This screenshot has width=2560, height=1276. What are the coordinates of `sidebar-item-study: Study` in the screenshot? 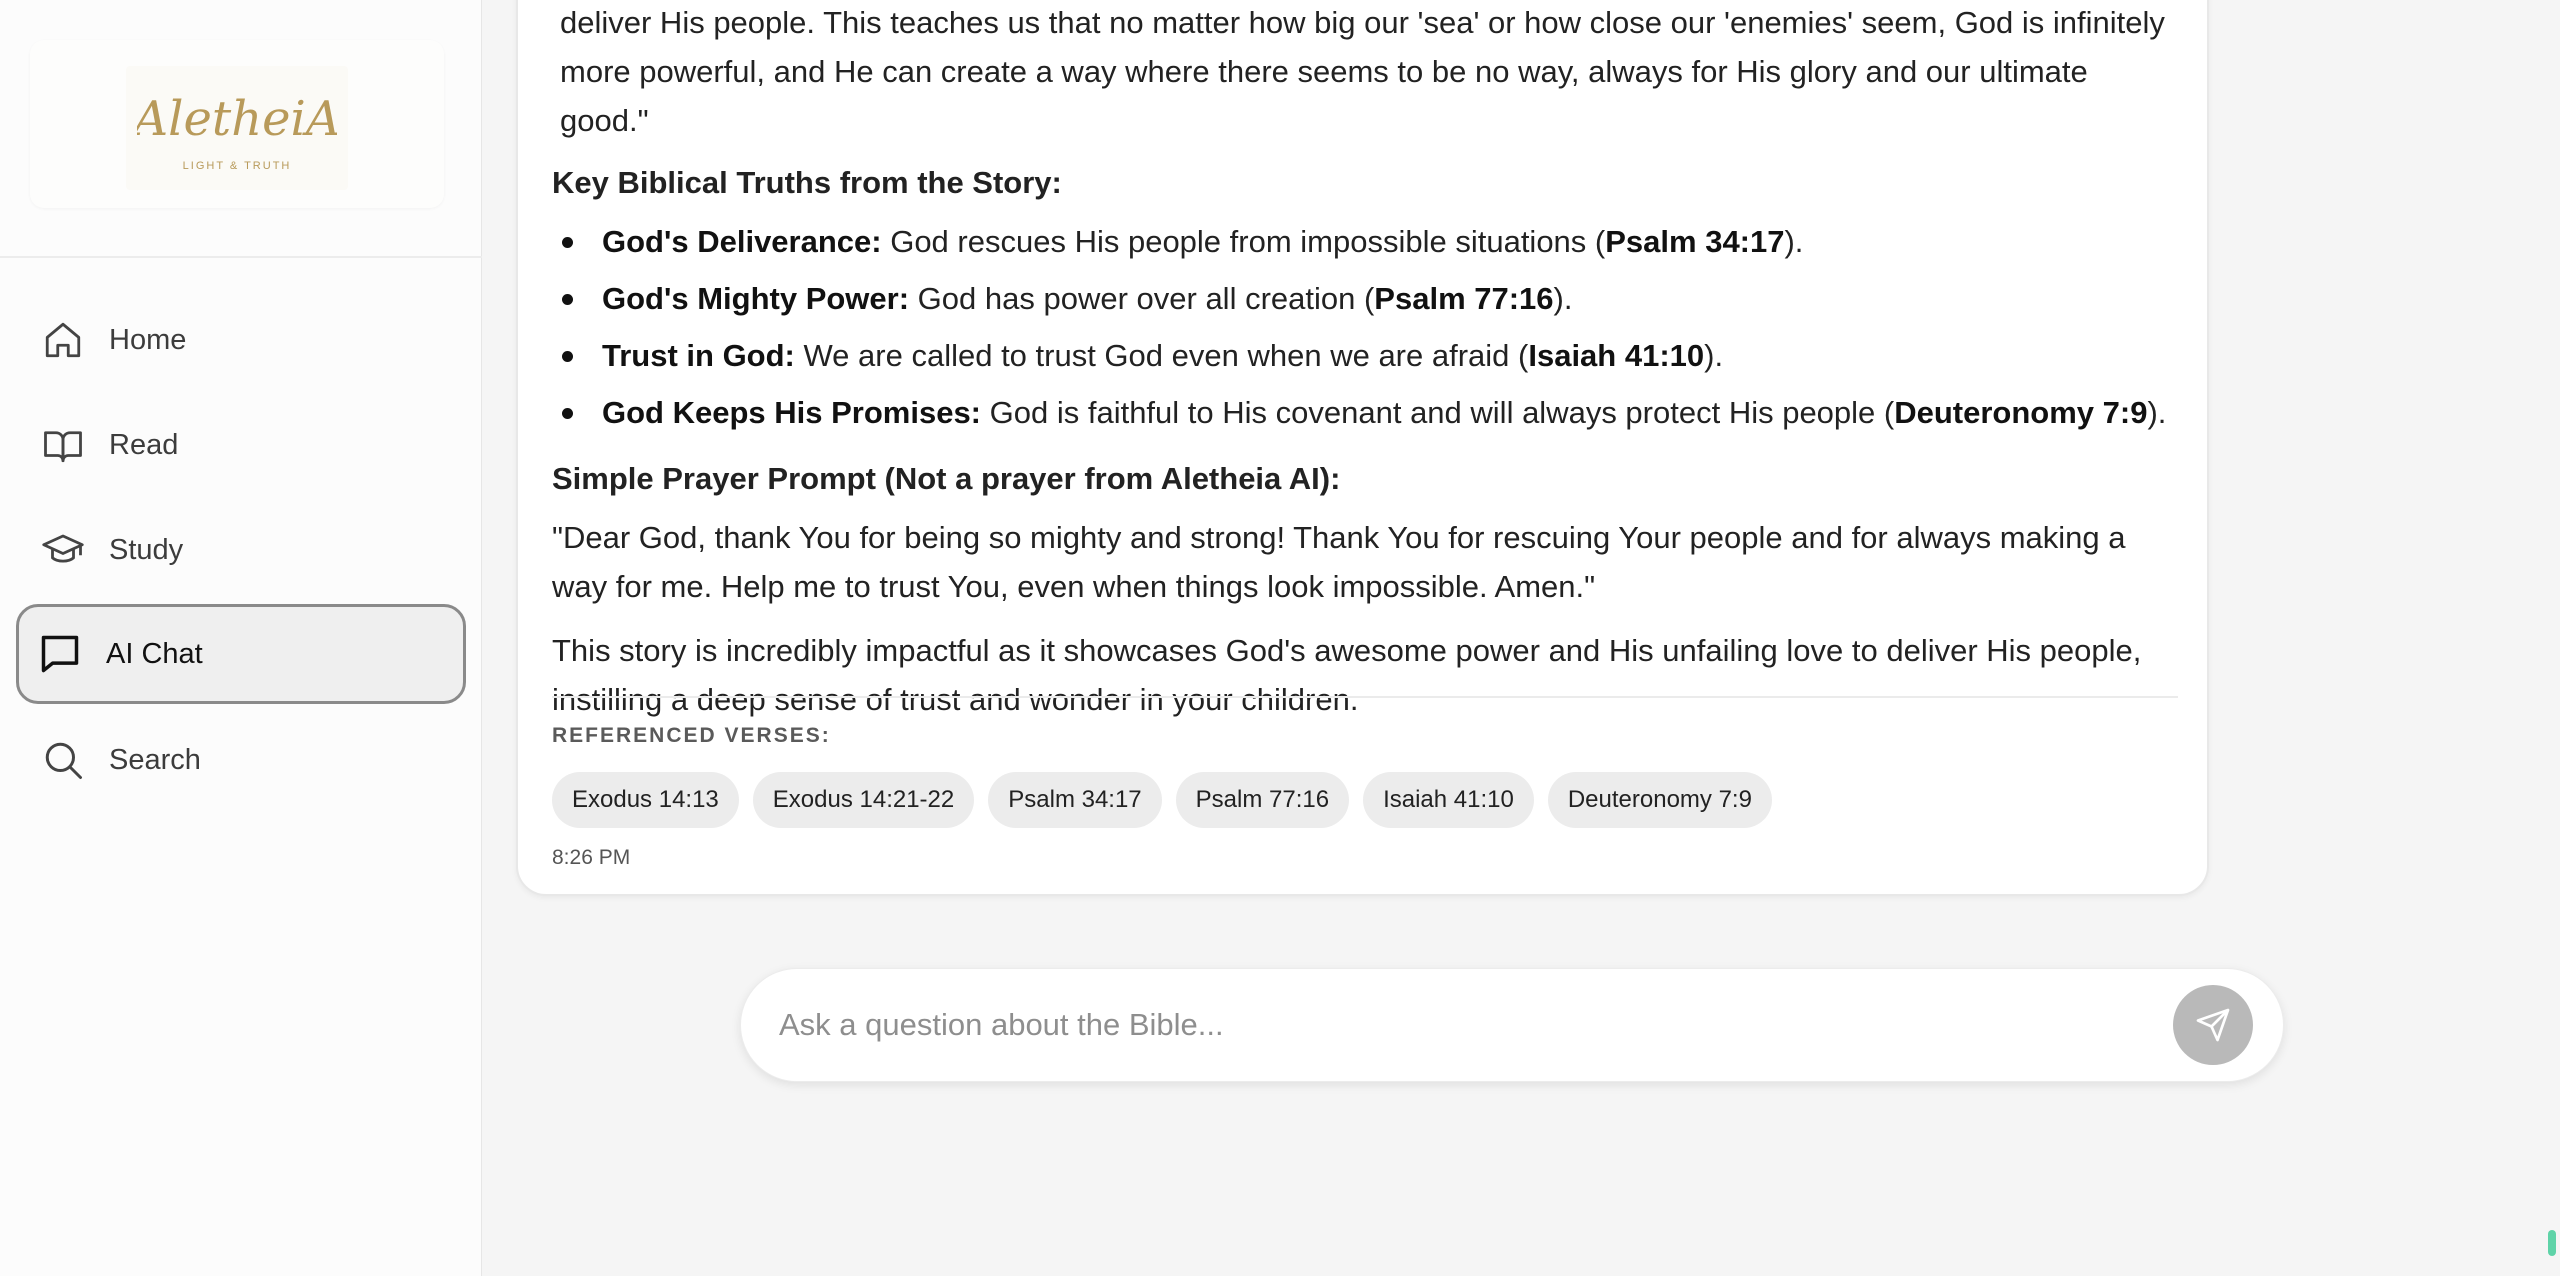 It's located at (241, 550).